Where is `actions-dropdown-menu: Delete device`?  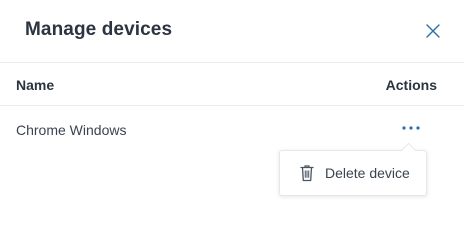
actions-dropdown-menu: Delete device is located at coordinates (353, 173).